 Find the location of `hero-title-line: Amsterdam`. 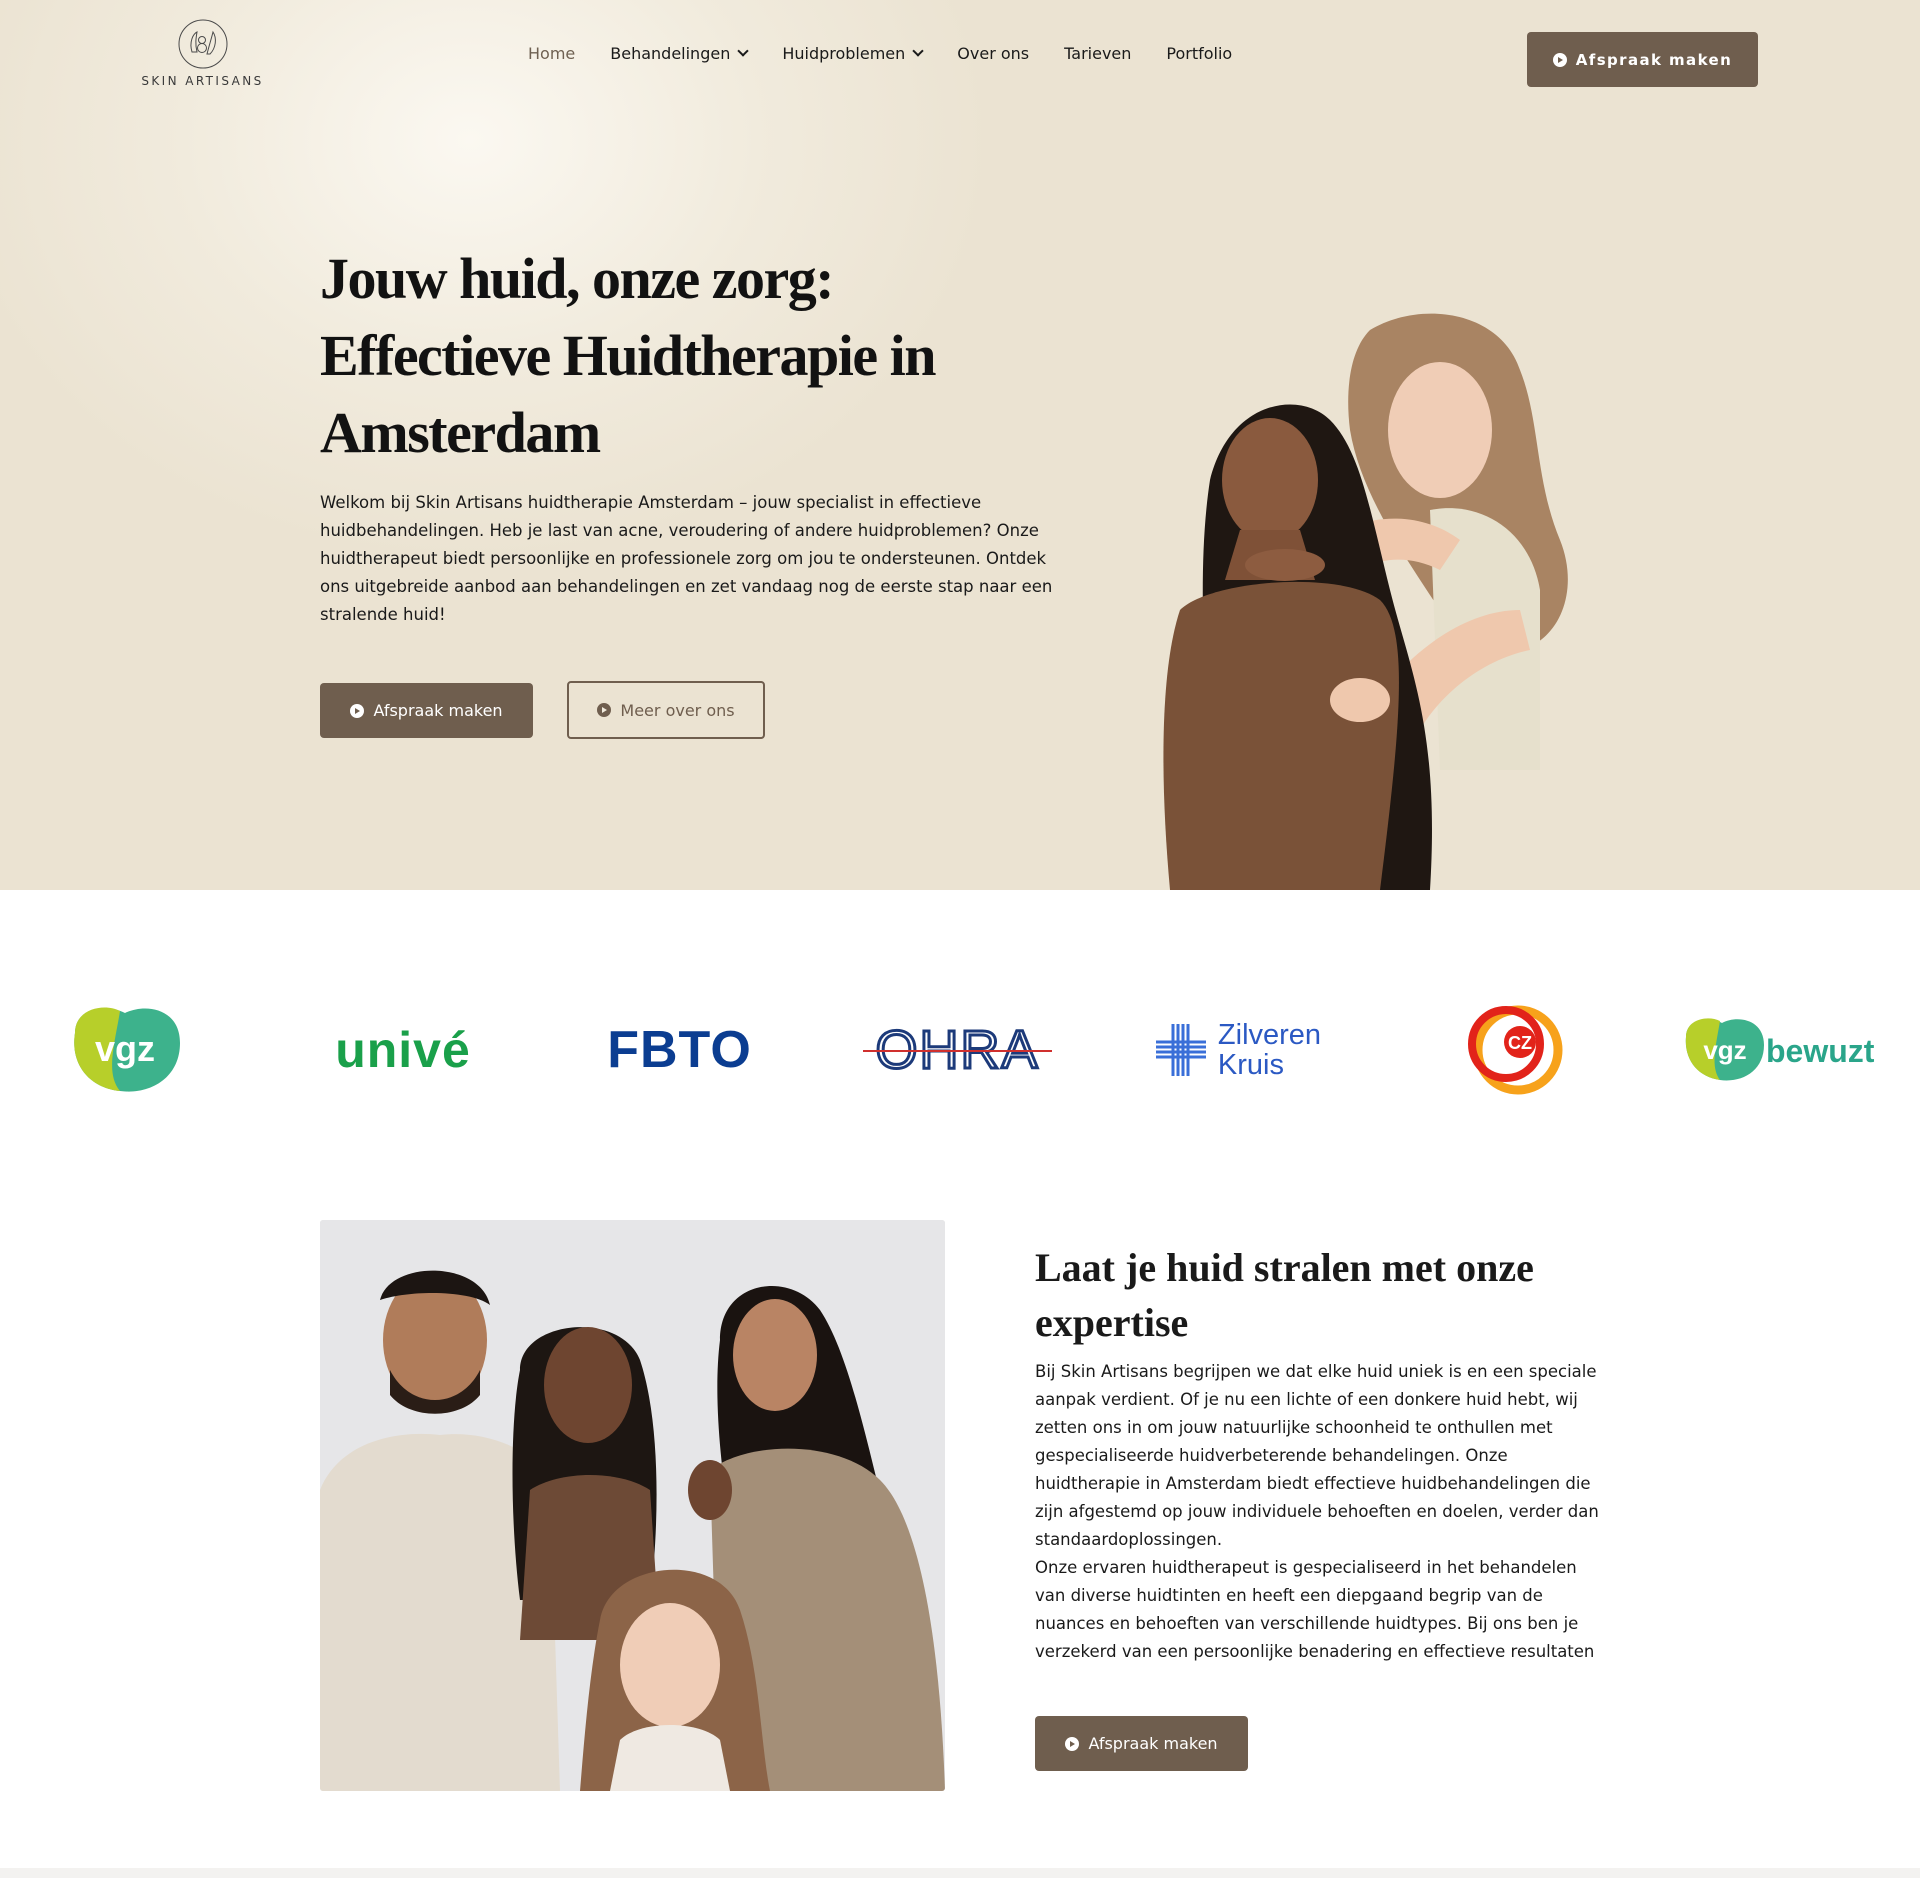

hero-title-line: Amsterdam is located at coordinates (460, 432).